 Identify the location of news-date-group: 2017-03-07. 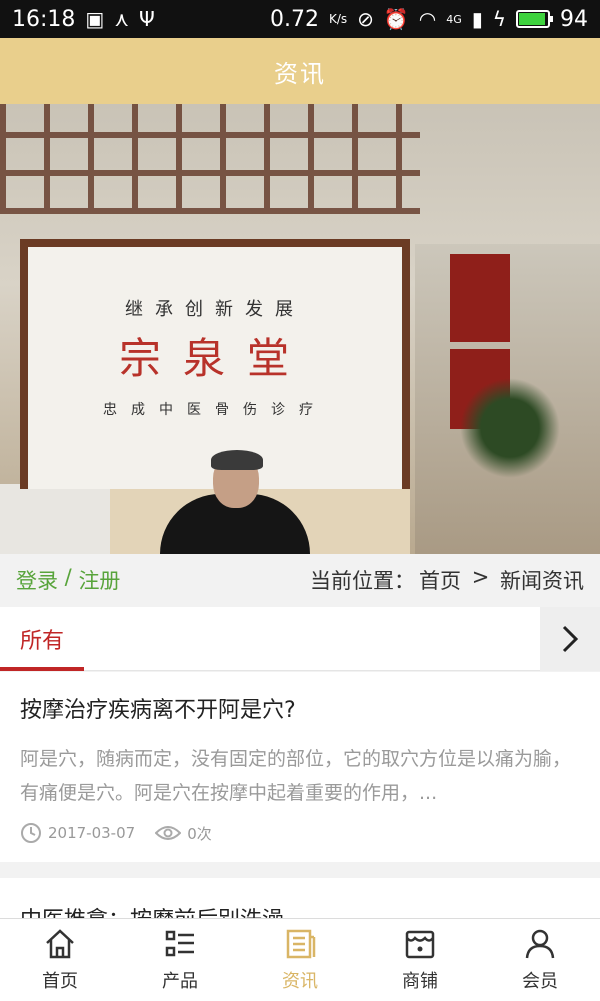
(77, 833).